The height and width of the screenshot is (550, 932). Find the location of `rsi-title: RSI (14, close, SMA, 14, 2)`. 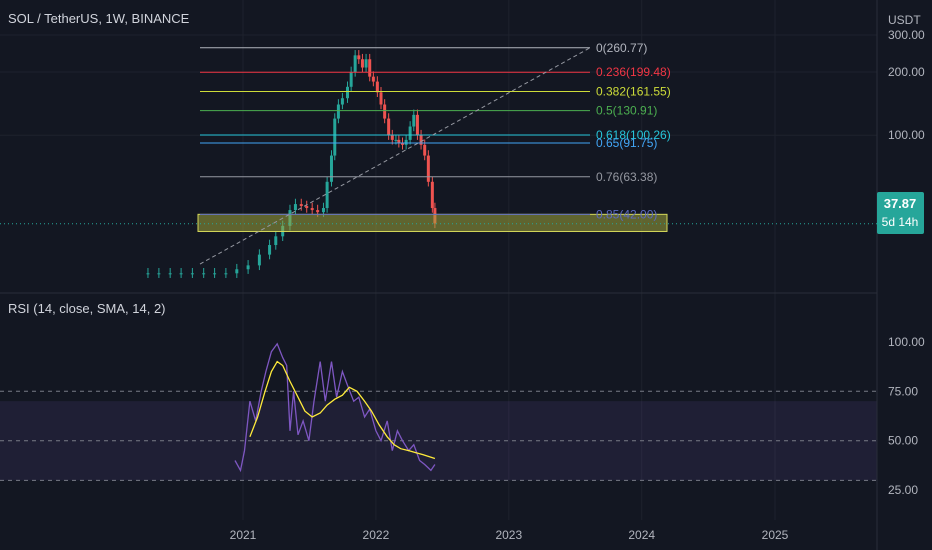

rsi-title: RSI (14, close, SMA, 14, 2) is located at coordinates (87, 308).